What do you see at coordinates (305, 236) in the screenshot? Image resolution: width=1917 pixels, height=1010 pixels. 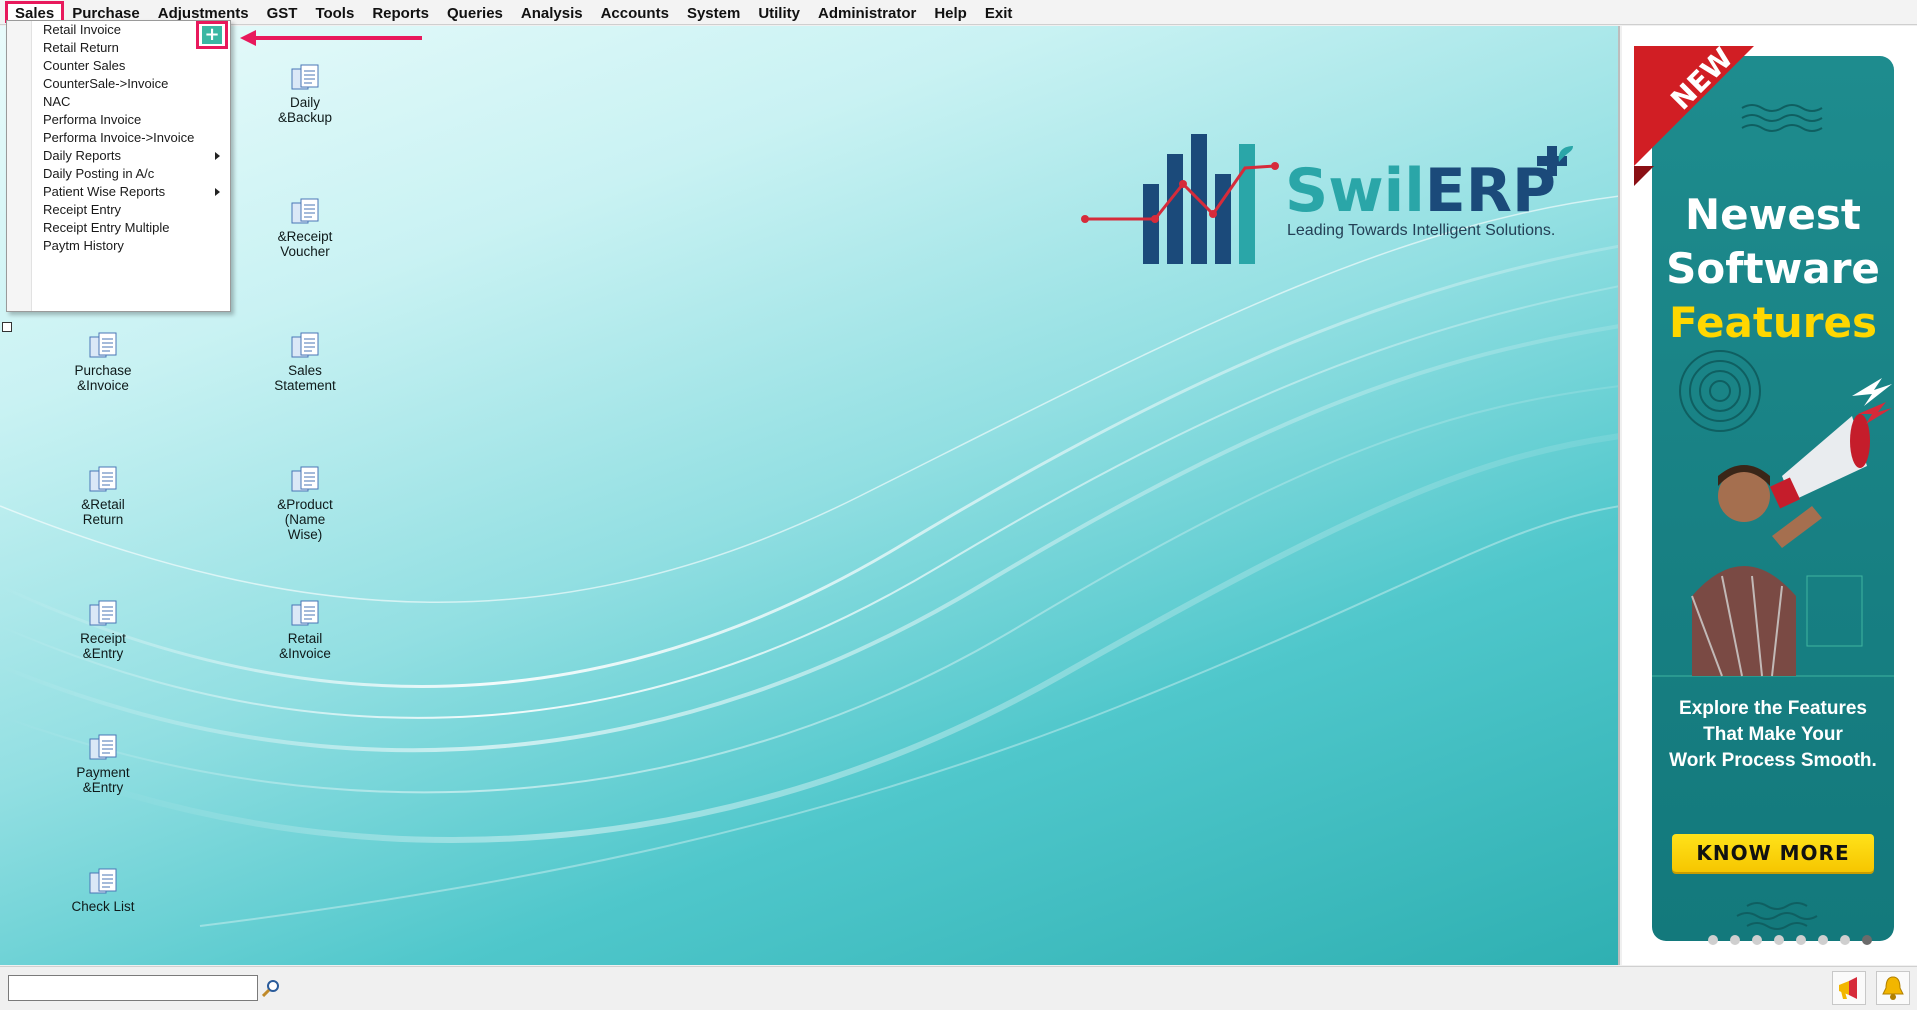 I see `shortcut-label-line: &Receipt` at bounding box center [305, 236].